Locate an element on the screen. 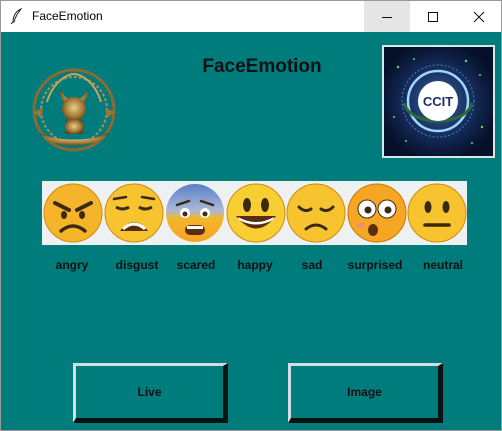 The image size is (502, 431). minimize-button is located at coordinates (387, 16).